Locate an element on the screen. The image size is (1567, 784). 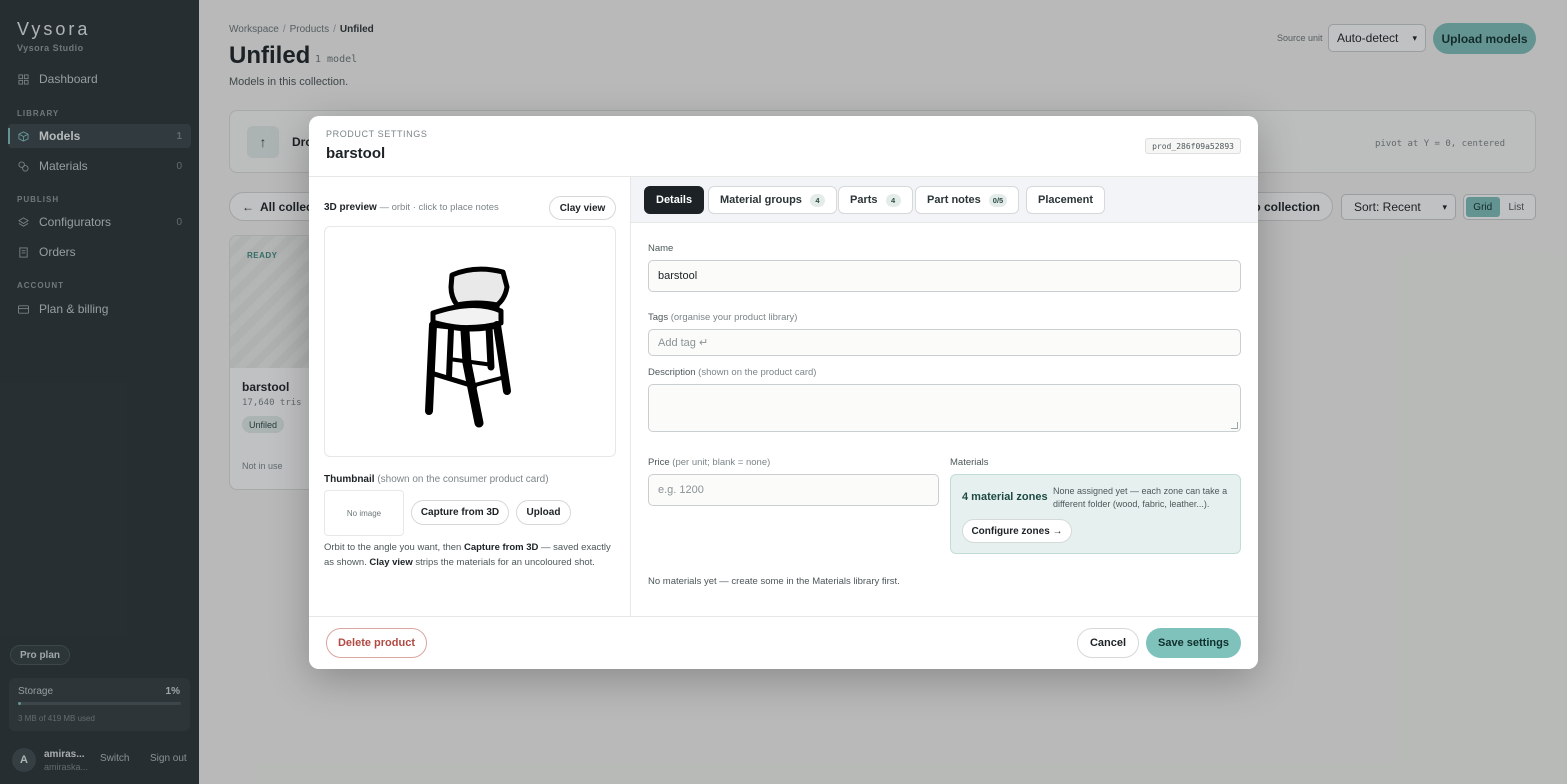
save-settings-button: Save settings is located at coordinates (1193, 643).